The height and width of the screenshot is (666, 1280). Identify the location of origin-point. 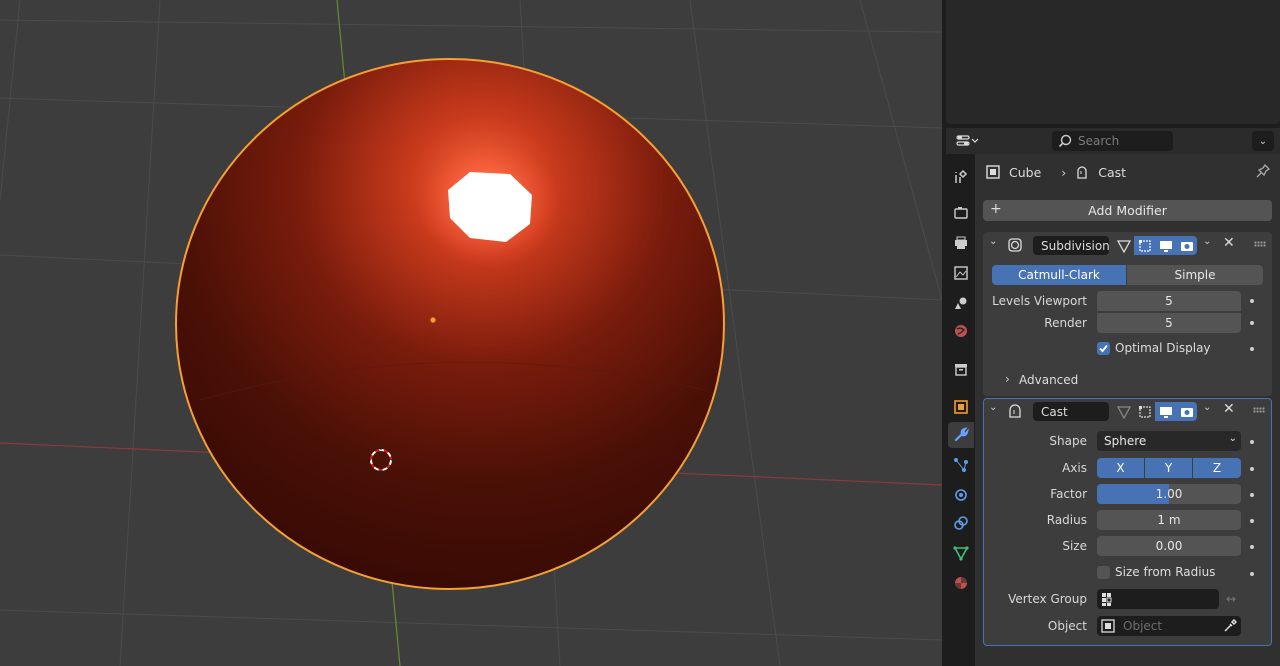
(433, 320).